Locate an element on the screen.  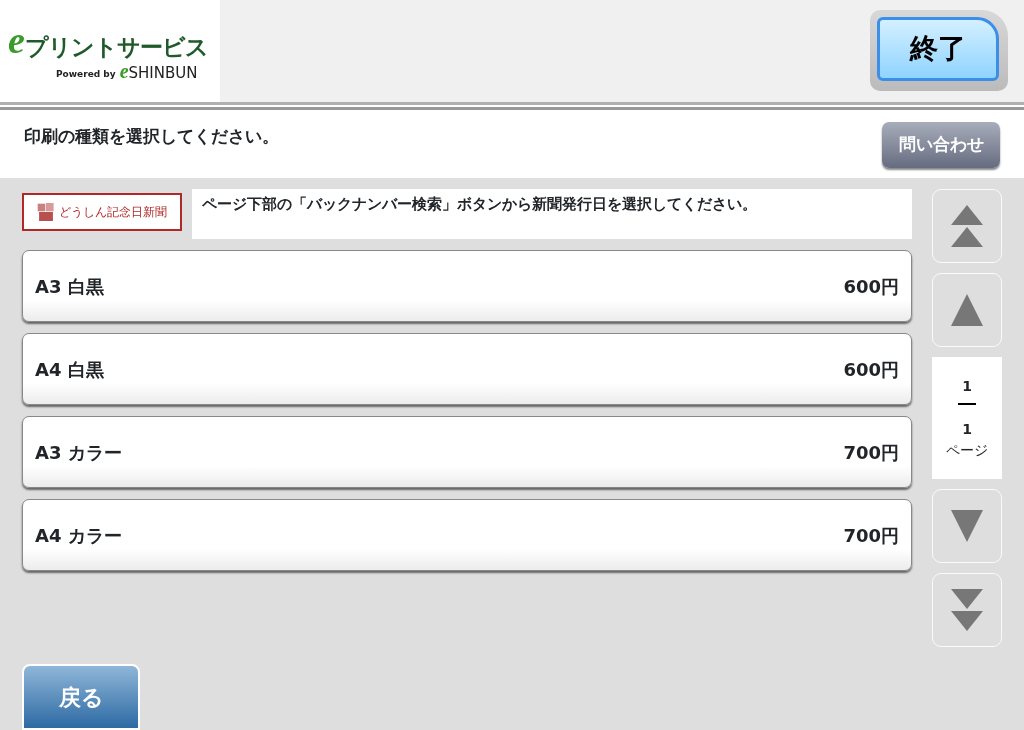
page-up-button is located at coordinates (967, 310).